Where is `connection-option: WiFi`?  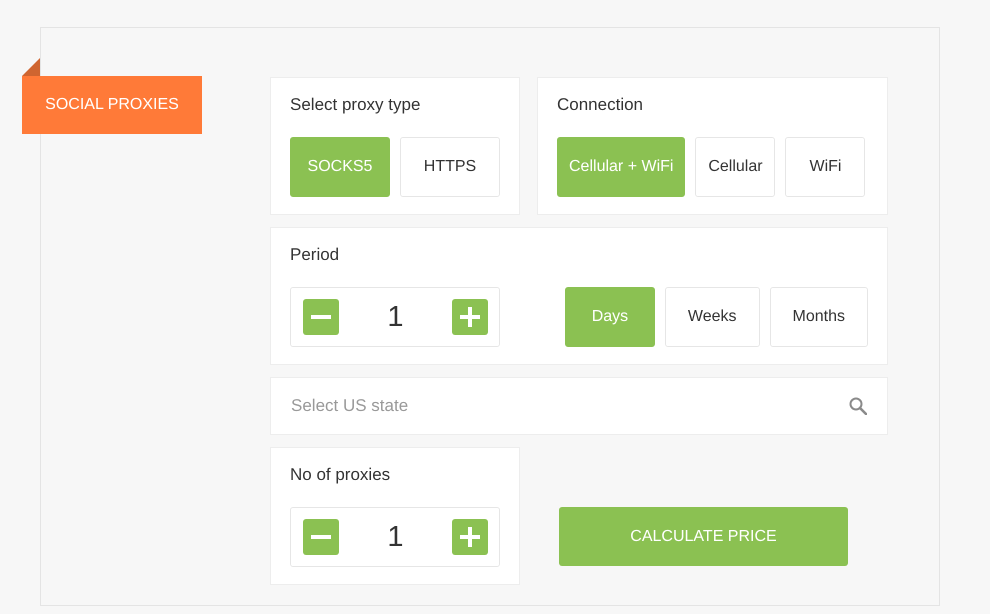
connection-option: WiFi is located at coordinates (825, 167).